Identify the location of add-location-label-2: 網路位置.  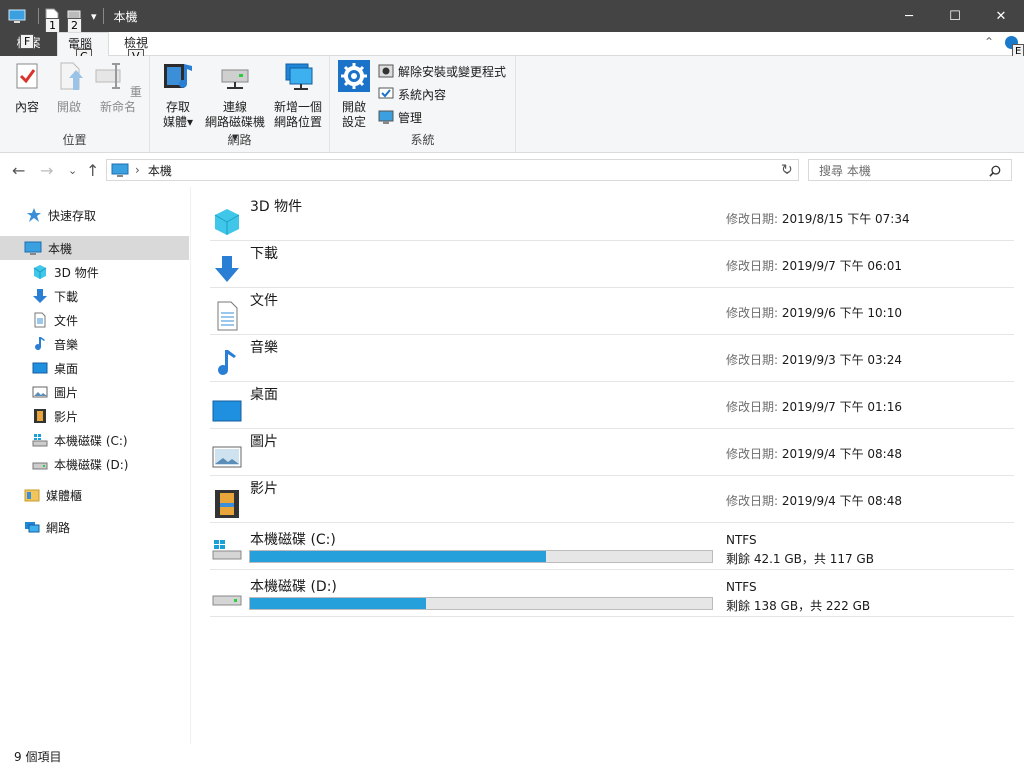
(297, 122).